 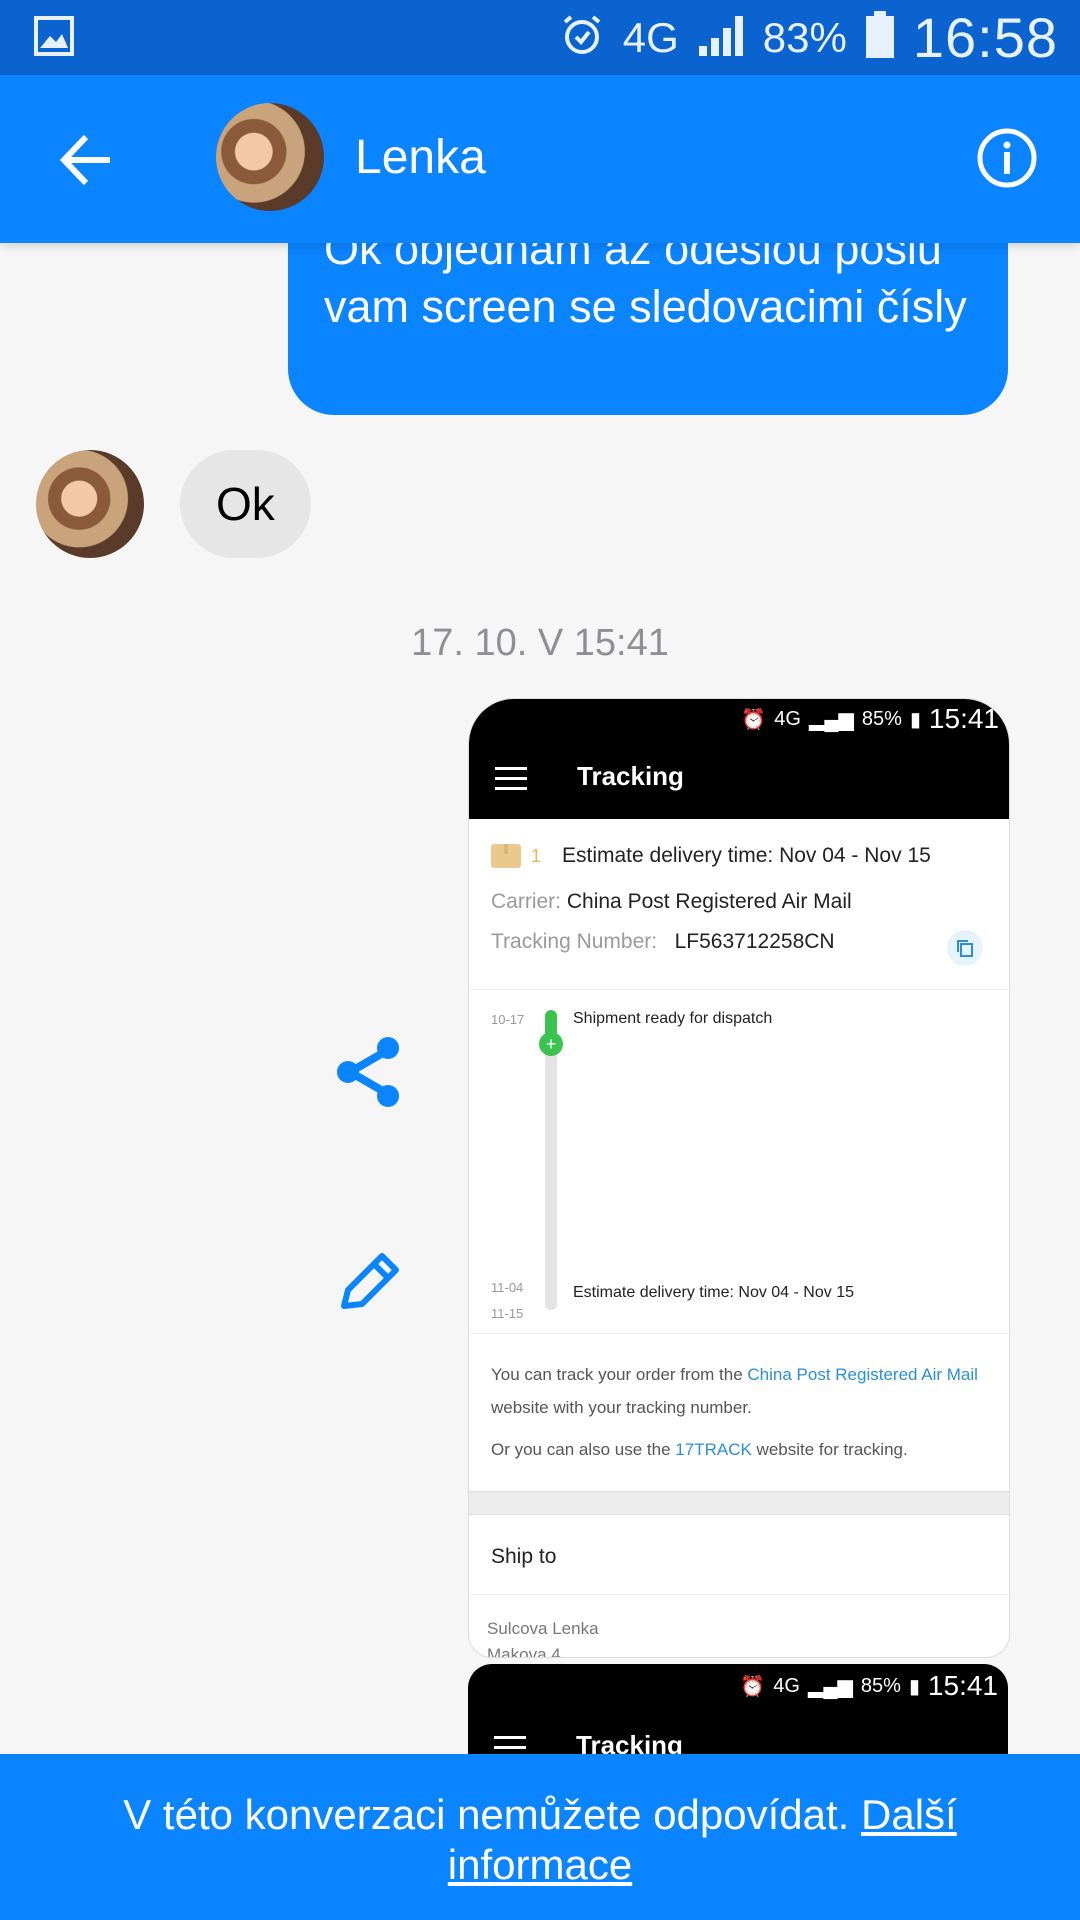 What do you see at coordinates (540, 37) in the screenshot?
I see `status-bar: 4G 83% 16:58` at bounding box center [540, 37].